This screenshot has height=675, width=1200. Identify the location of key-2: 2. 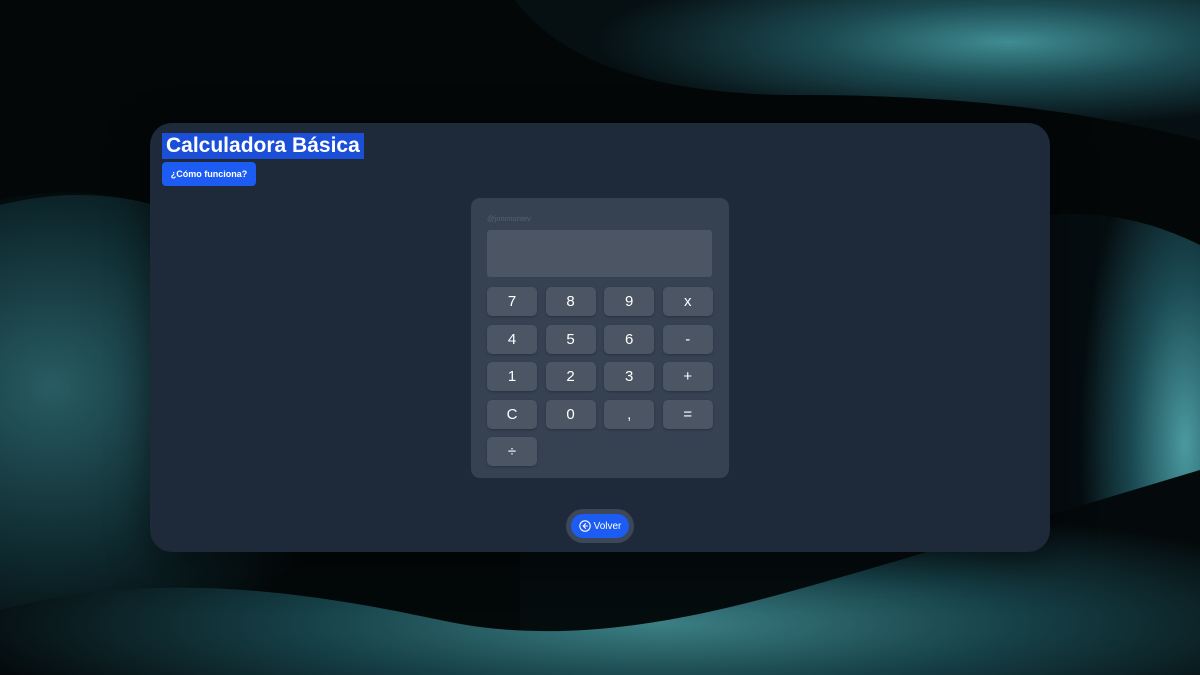
(570, 377).